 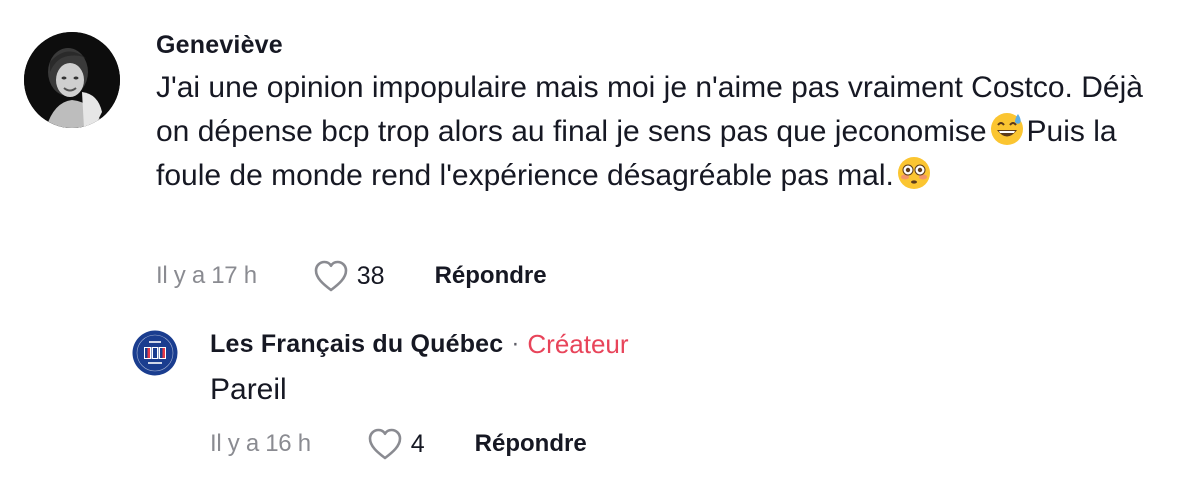 I want to click on comment-header: Les Français du Québec · Créateur, so click(x=685, y=344).